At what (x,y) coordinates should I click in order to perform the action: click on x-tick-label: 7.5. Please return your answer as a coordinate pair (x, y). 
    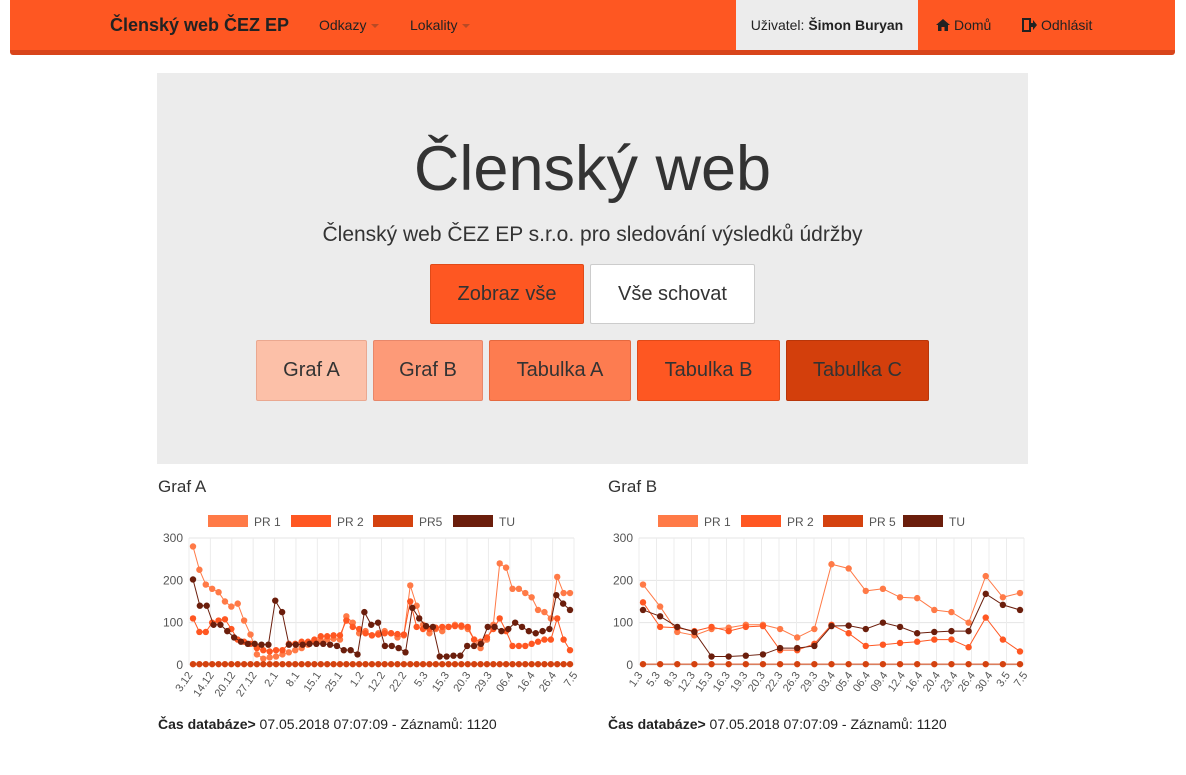
    Looking at the image, I should click on (1021, 679).